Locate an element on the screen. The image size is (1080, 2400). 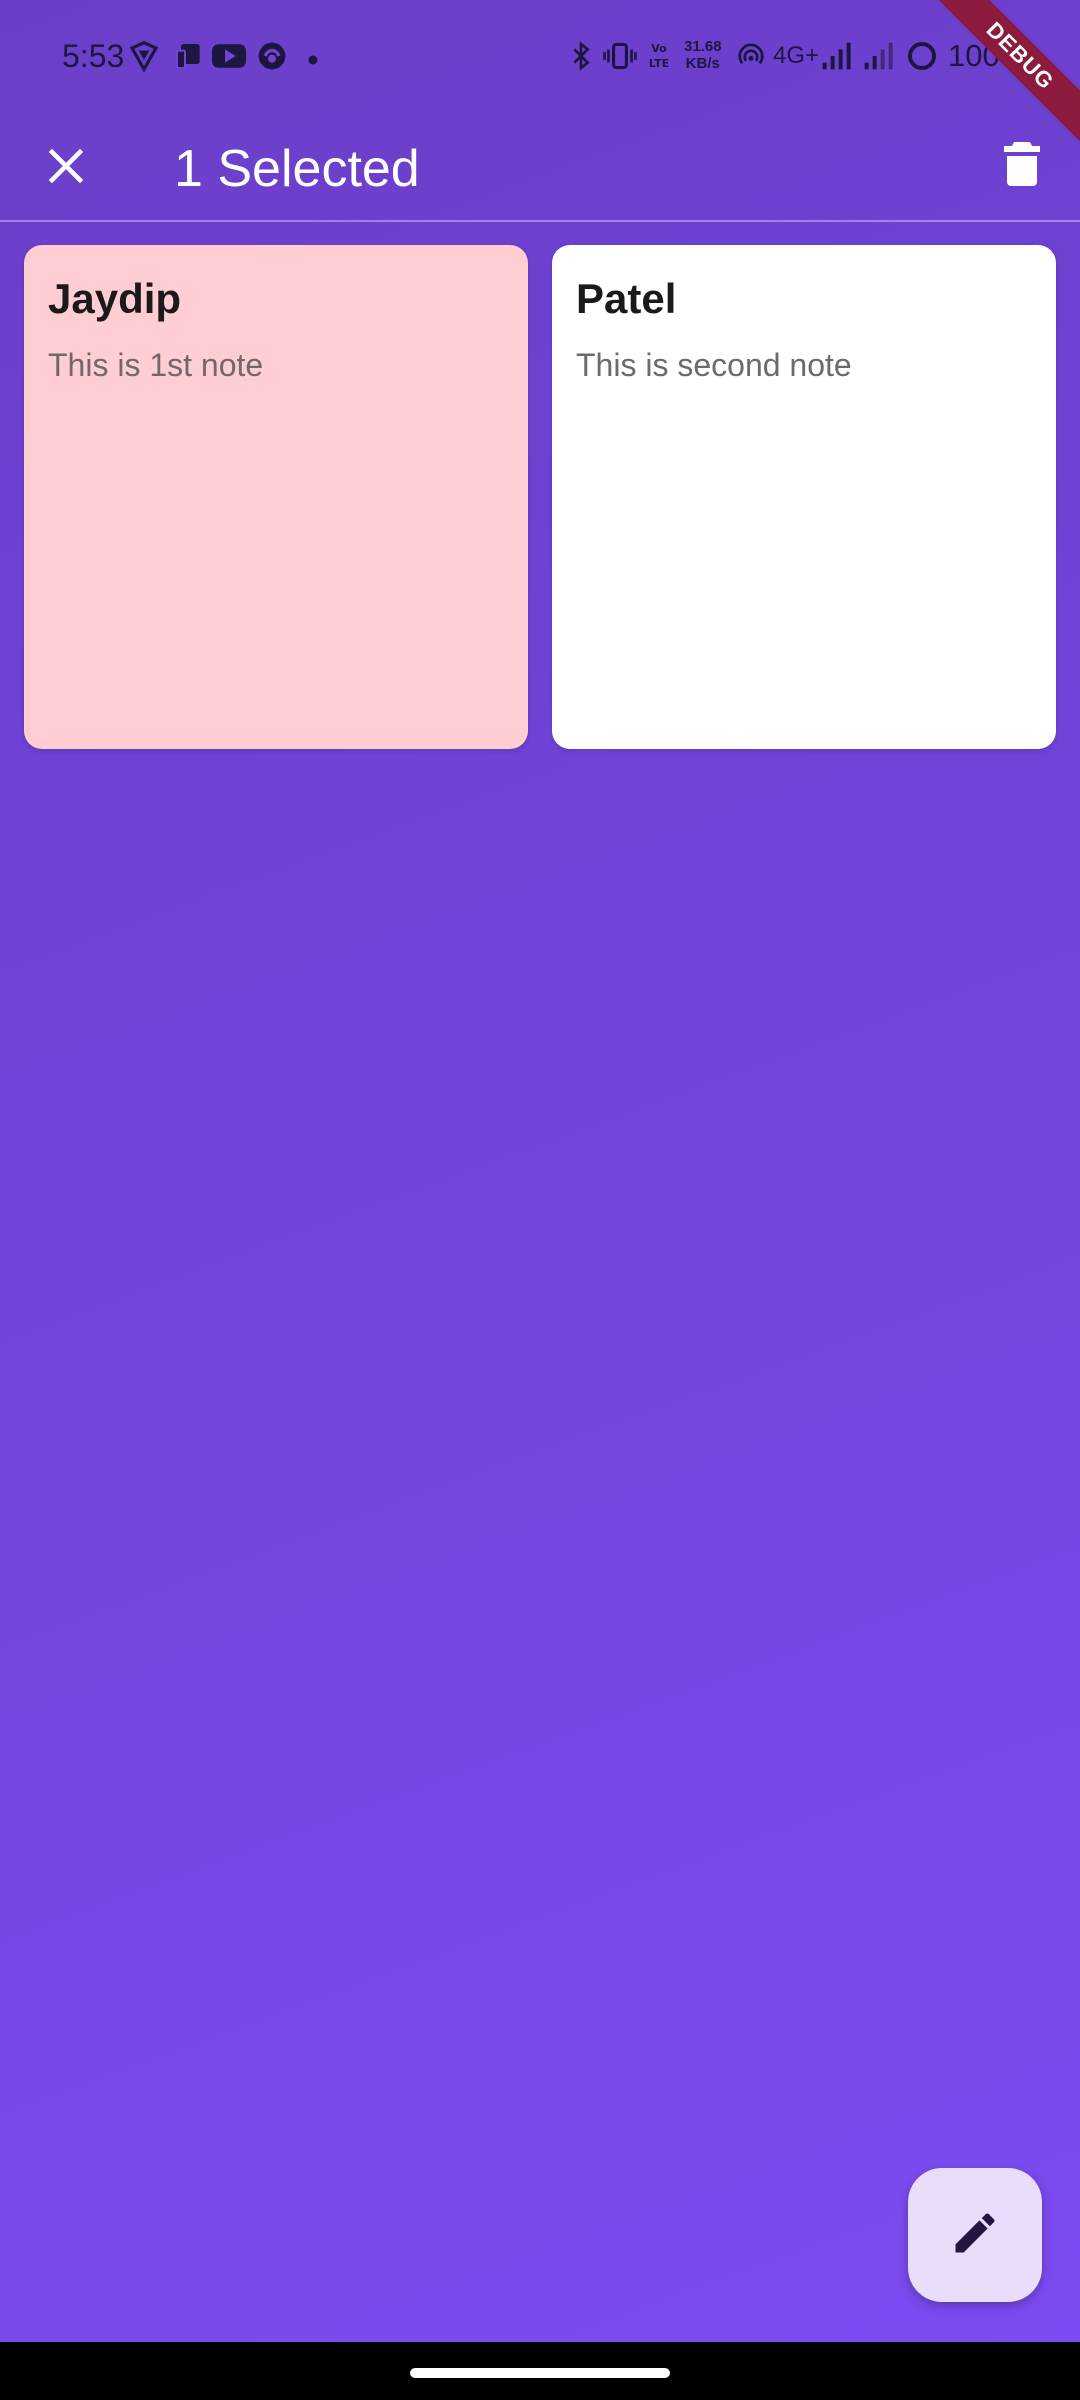
volte-icon: Vo LTE is located at coordinates (659, 57).